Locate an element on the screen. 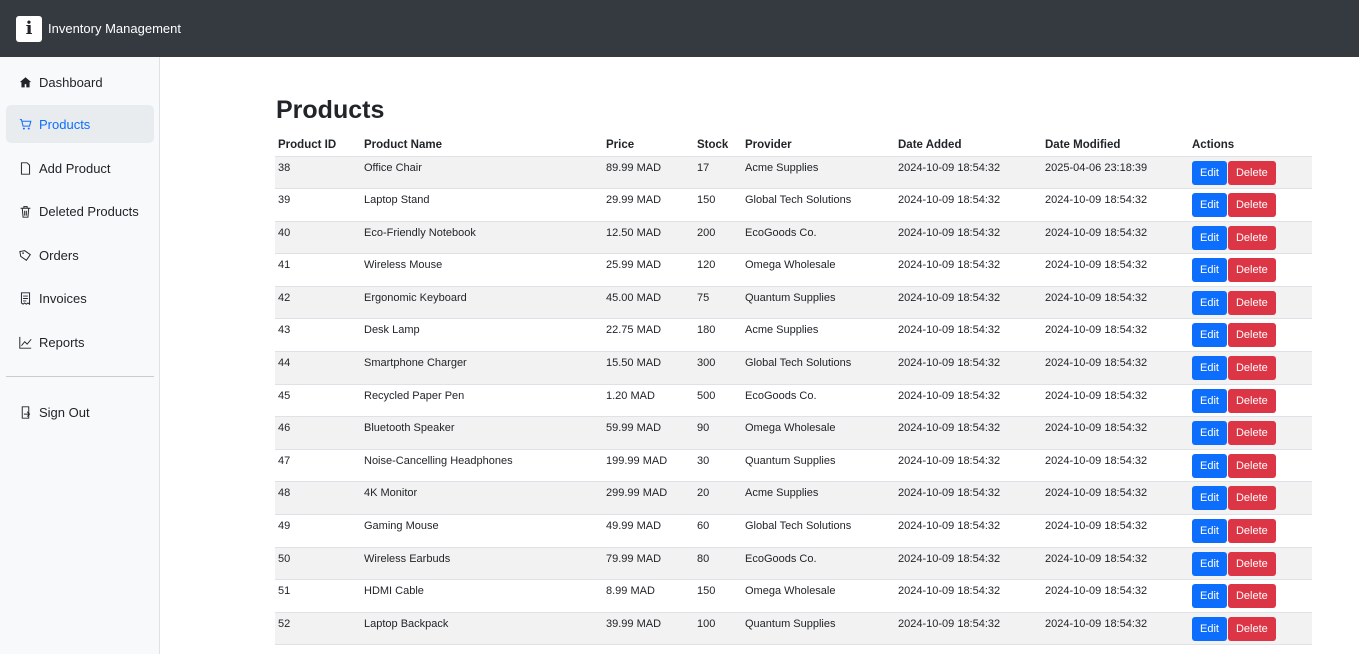 This screenshot has width=1359, height=654. stock-cell: 300 is located at coordinates (718, 368).